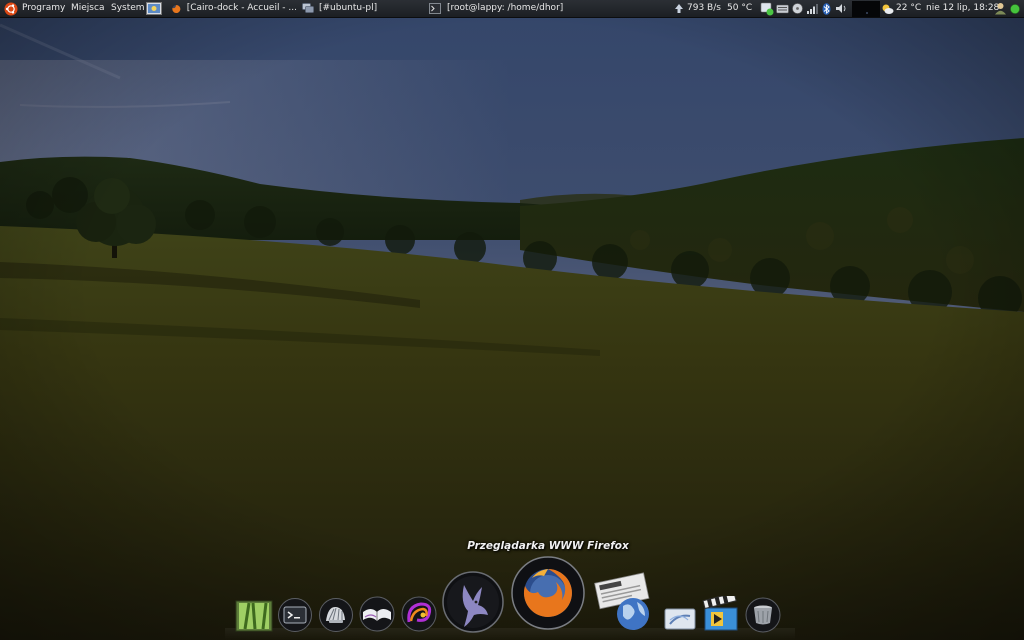 Image resolution: width=1024 pixels, height=640 pixels. I want to click on system-menu-label: System, so click(128, 8).